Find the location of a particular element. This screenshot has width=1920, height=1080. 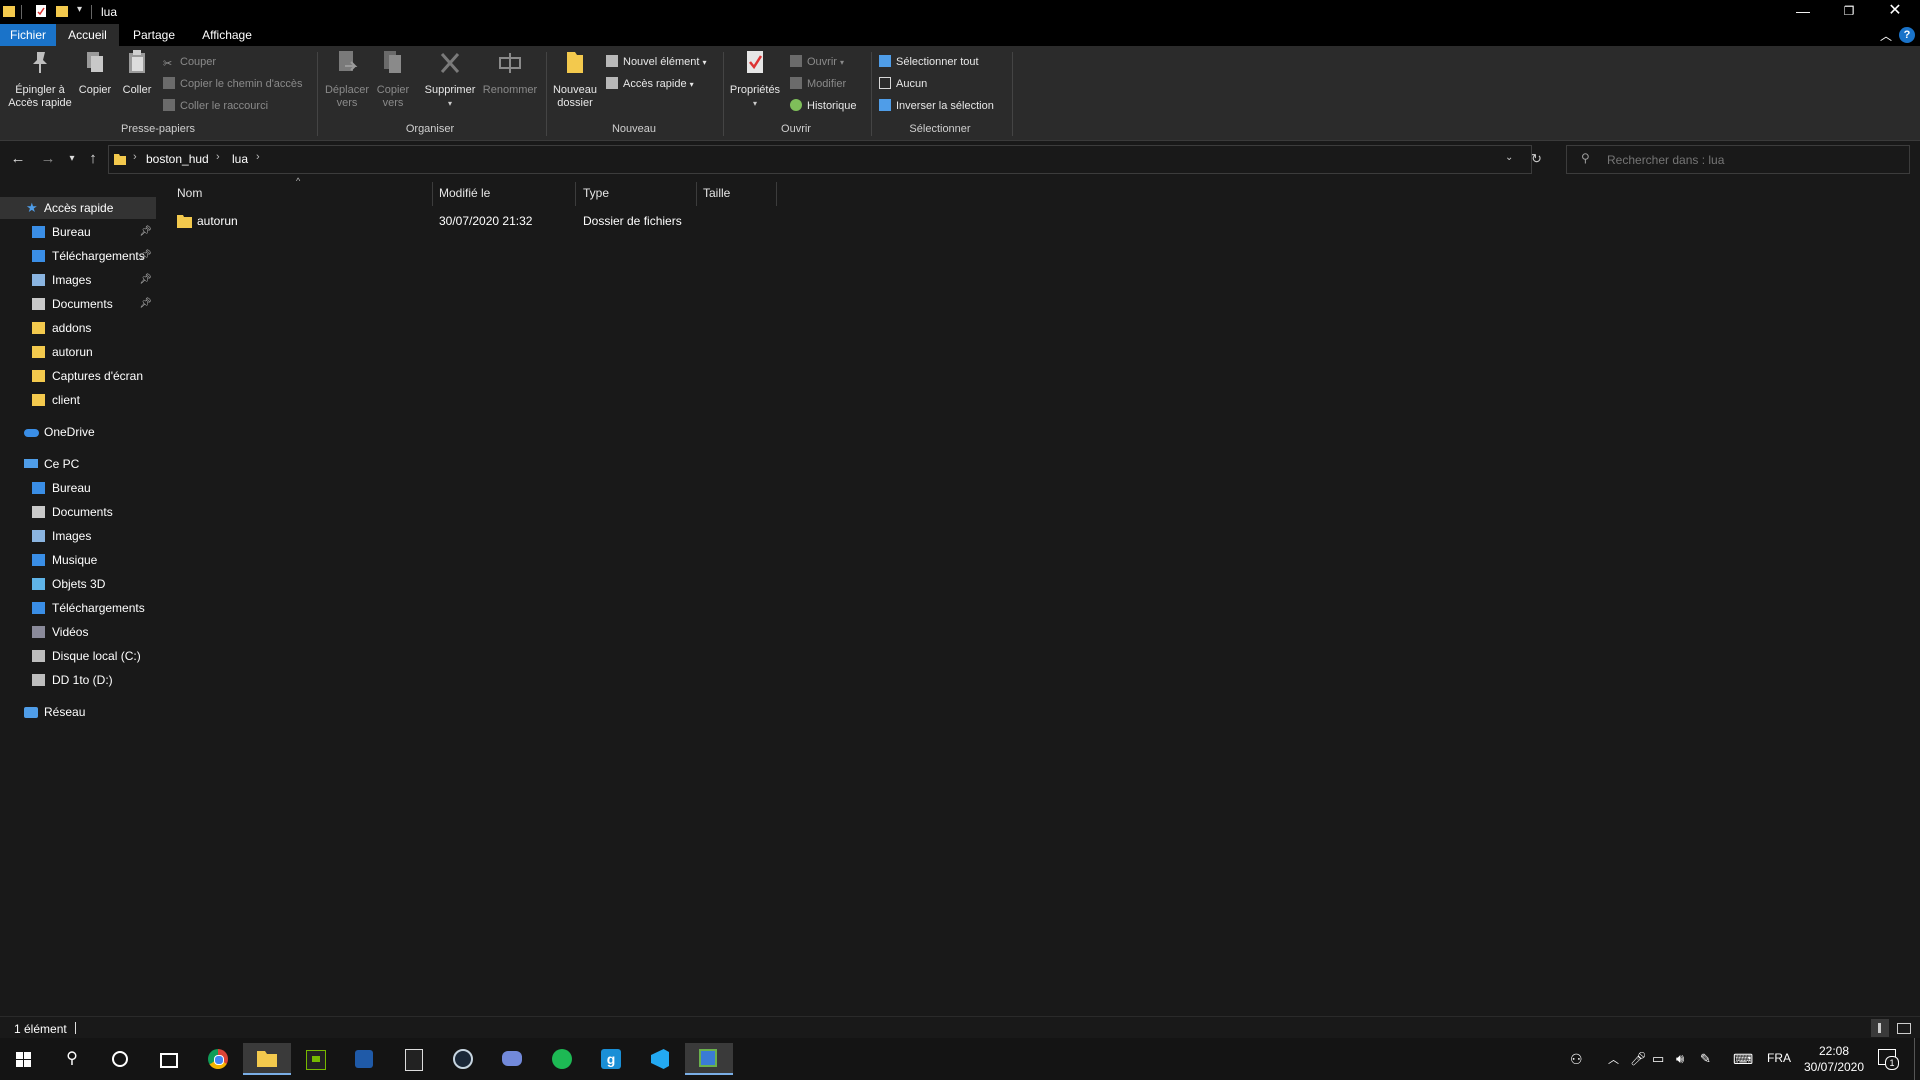

restore-button: ❐ is located at coordinates (1849, 12).